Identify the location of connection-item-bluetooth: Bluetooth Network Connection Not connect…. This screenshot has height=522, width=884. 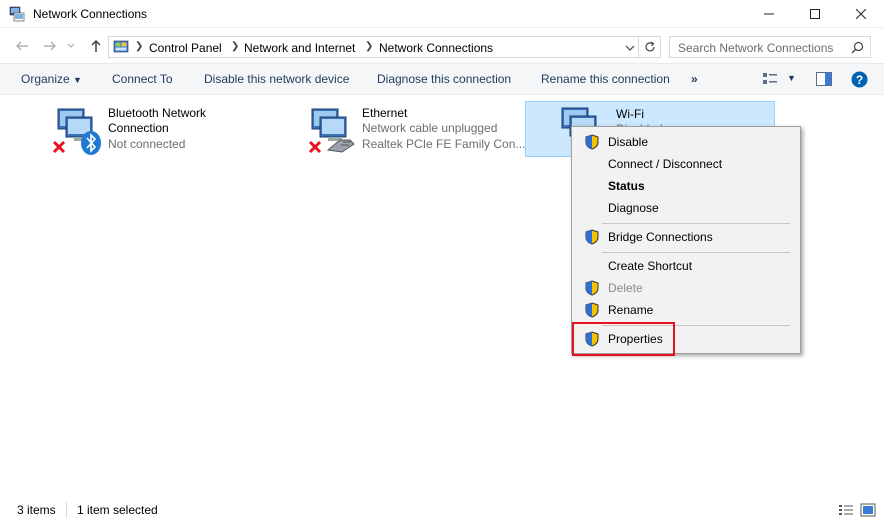
(150, 128).